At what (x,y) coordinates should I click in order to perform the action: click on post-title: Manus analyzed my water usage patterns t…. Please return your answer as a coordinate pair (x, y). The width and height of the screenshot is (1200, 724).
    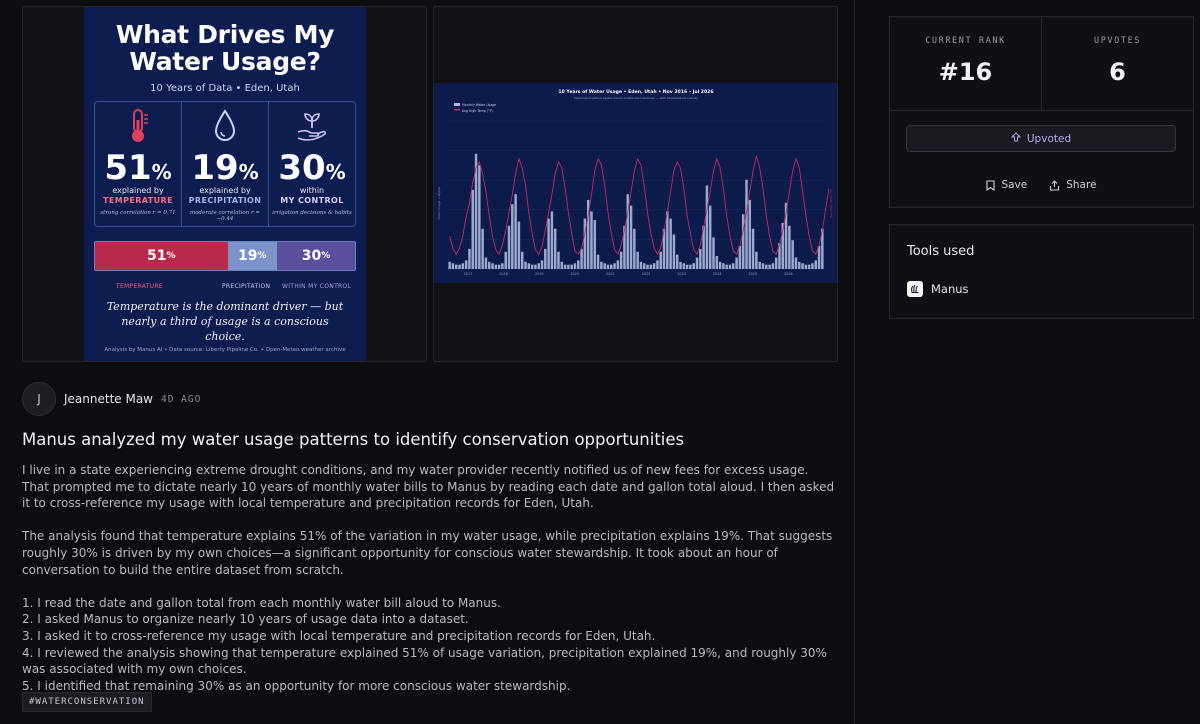
    Looking at the image, I should click on (353, 439).